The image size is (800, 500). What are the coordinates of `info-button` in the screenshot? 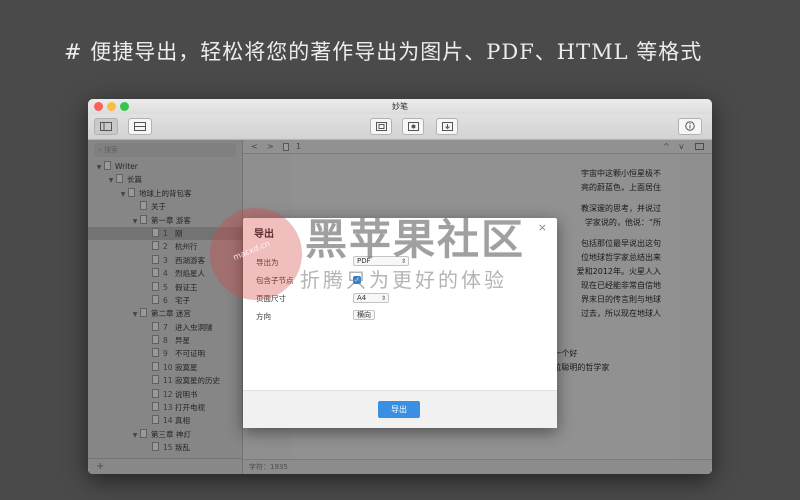 It's located at (690, 126).